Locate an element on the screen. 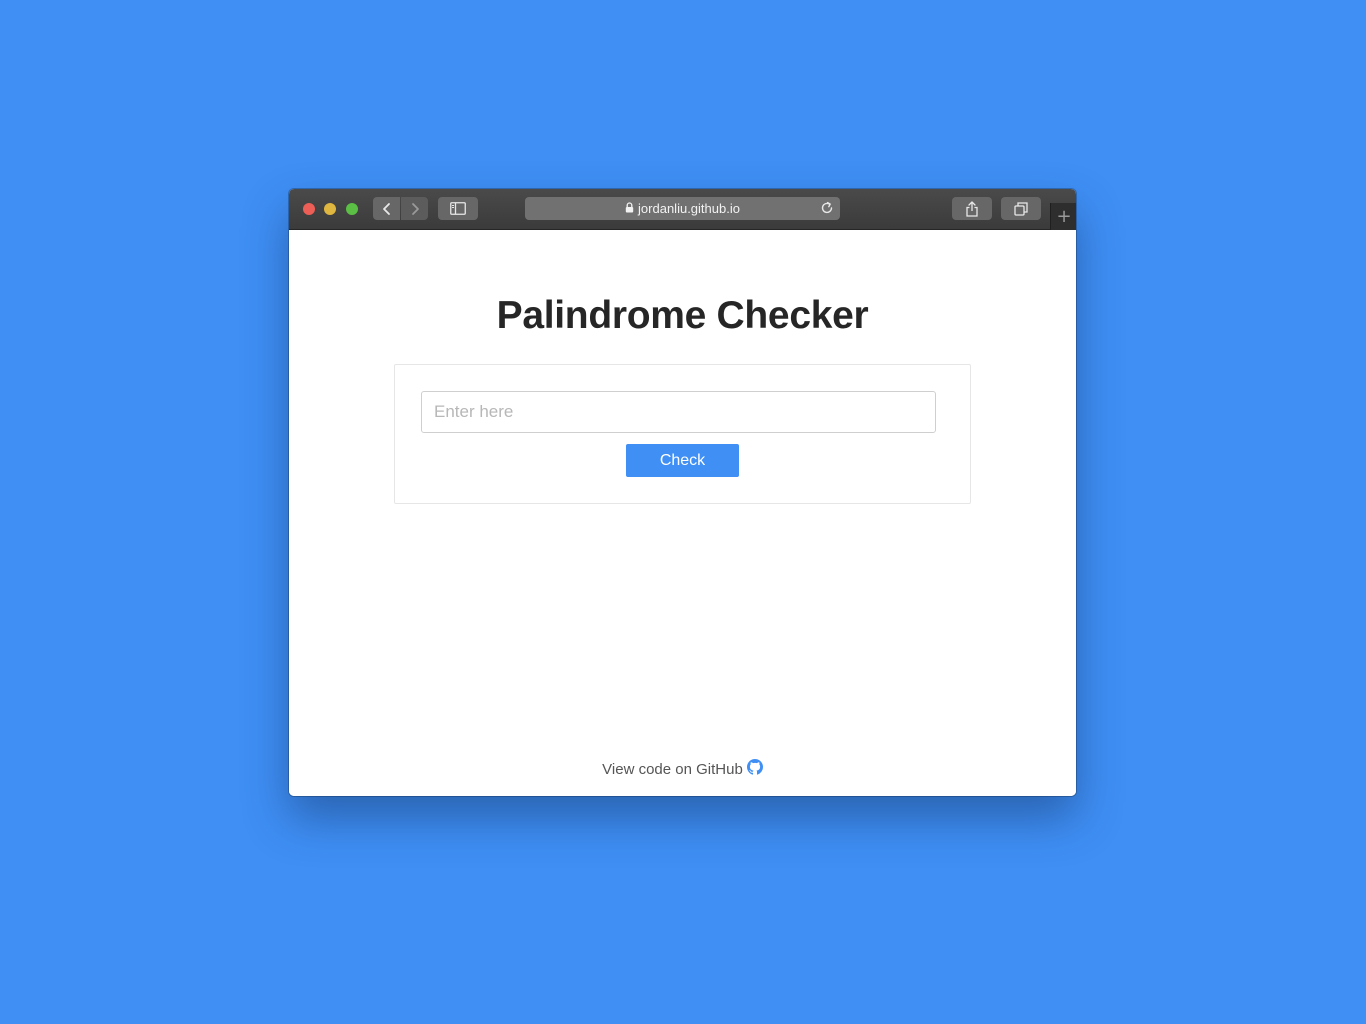 The image size is (1366, 1024). page-title: Palindrome Checker is located at coordinates (682, 315).